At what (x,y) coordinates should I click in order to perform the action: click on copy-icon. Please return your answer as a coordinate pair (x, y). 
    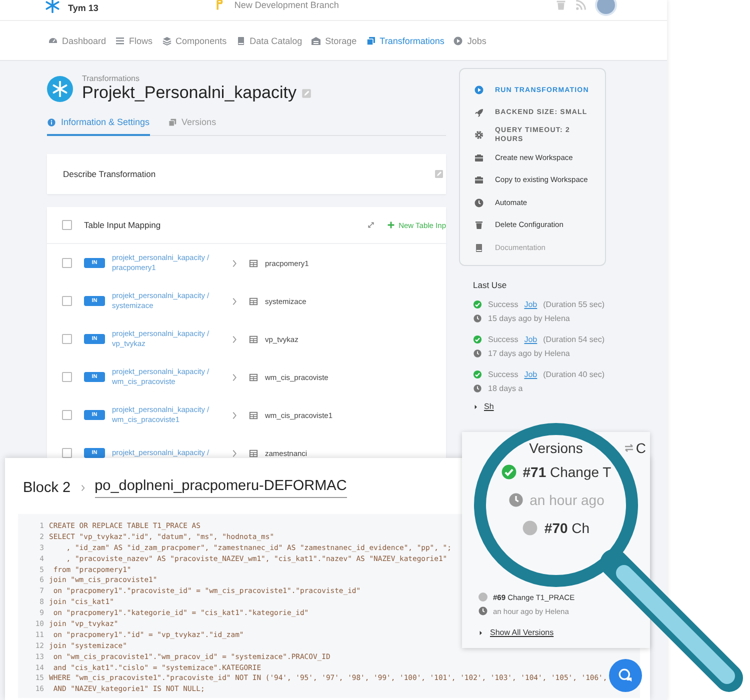
    Looking at the image, I should click on (172, 122).